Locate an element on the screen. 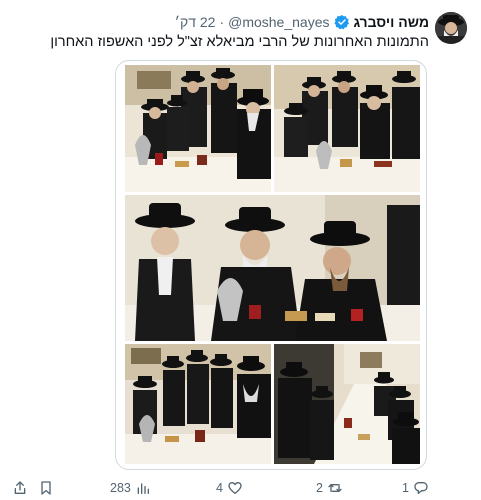 This screenshot has height=500, width=481. author-handle: @moshe_nayes is located at coordinates (278, 22).